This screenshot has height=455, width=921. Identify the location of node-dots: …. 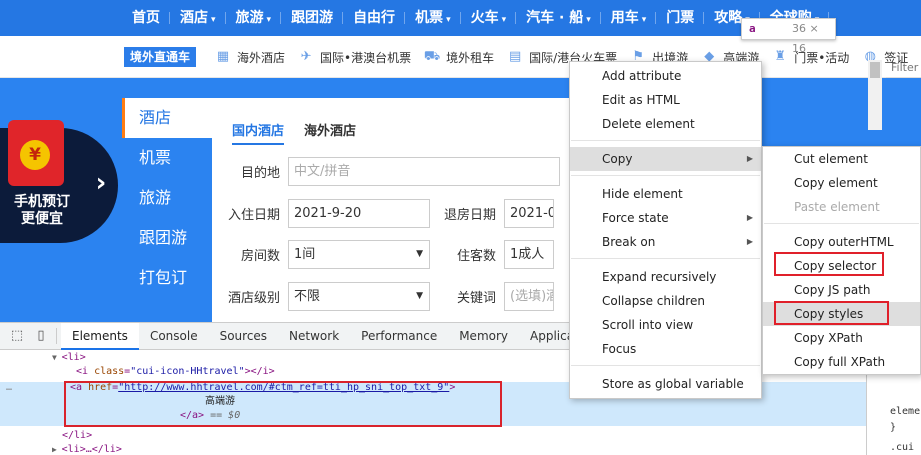
(9, 388).